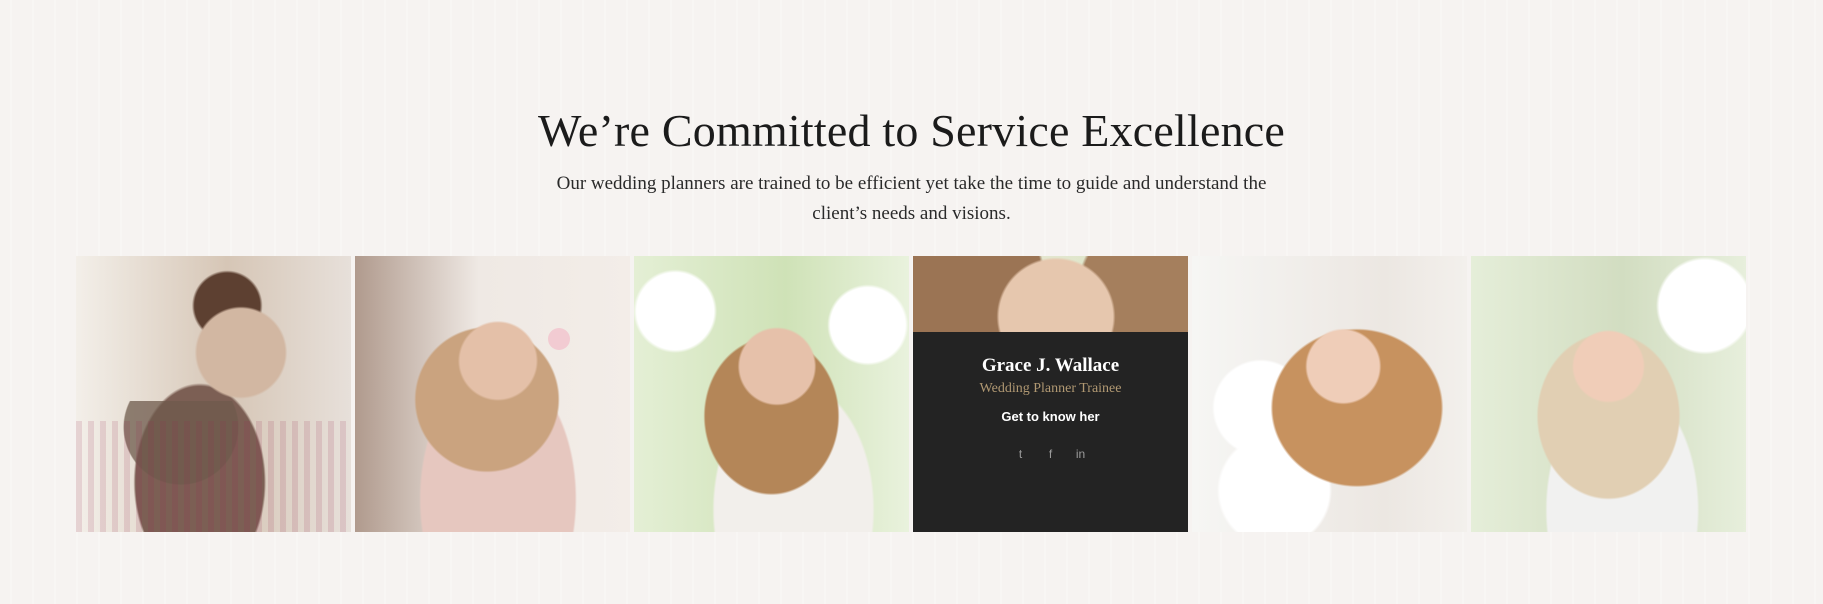 The image size is (1823, 604). I want to click on woman-blossom-tree-photo, so click(771, 394).